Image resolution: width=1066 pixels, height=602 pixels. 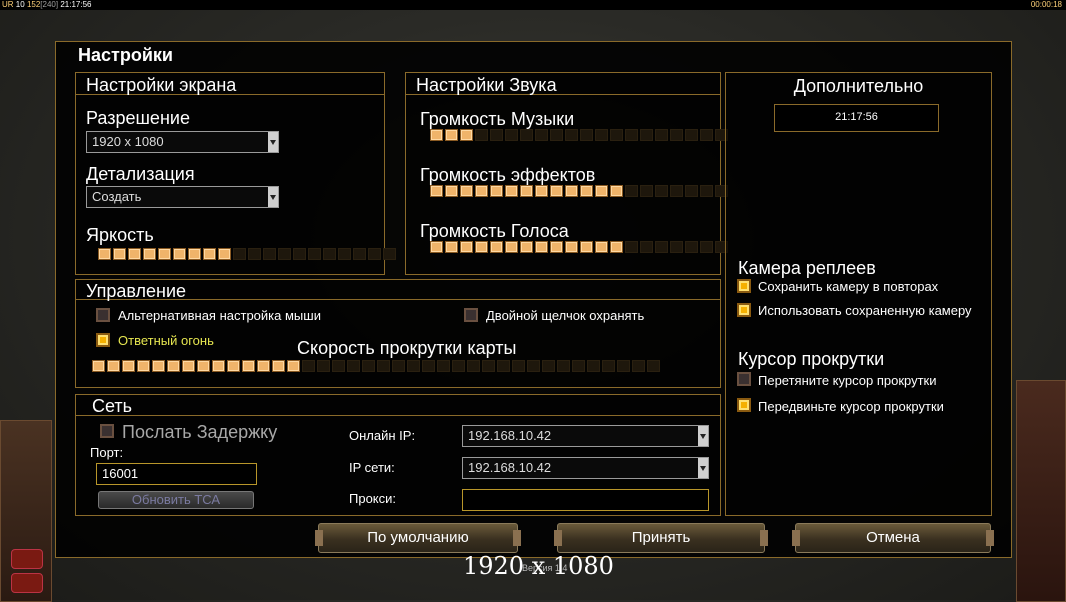 I want to click on scroll-speed-slider, so click(x=376, y=366).